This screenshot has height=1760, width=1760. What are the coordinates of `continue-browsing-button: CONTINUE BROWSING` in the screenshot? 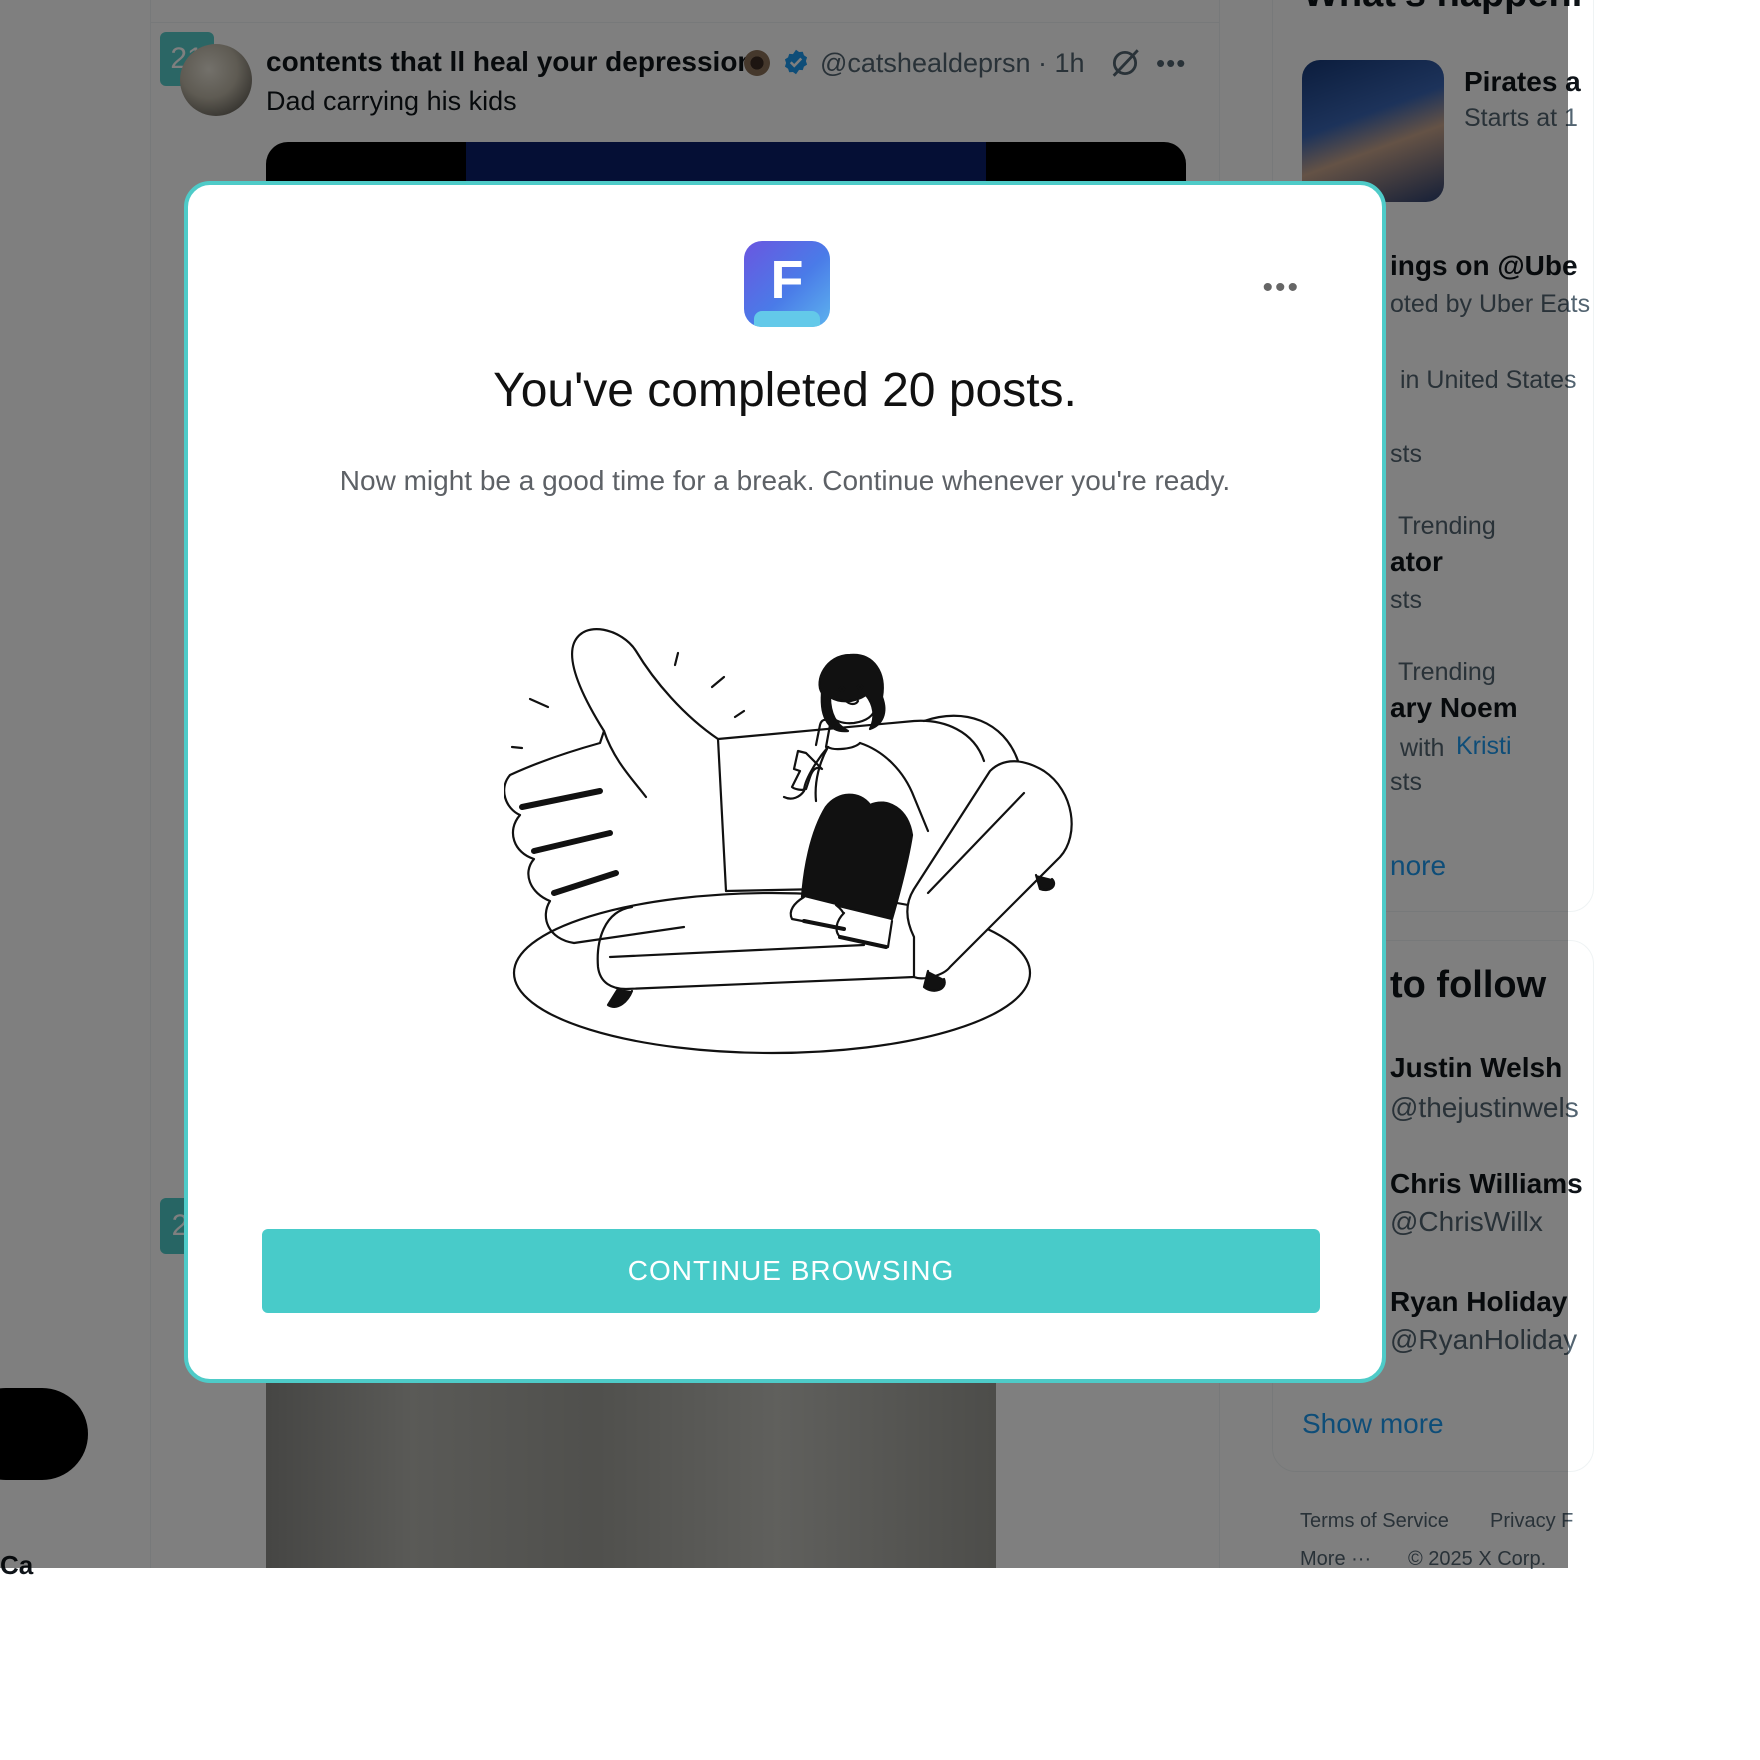 It's located at (791, 1271).